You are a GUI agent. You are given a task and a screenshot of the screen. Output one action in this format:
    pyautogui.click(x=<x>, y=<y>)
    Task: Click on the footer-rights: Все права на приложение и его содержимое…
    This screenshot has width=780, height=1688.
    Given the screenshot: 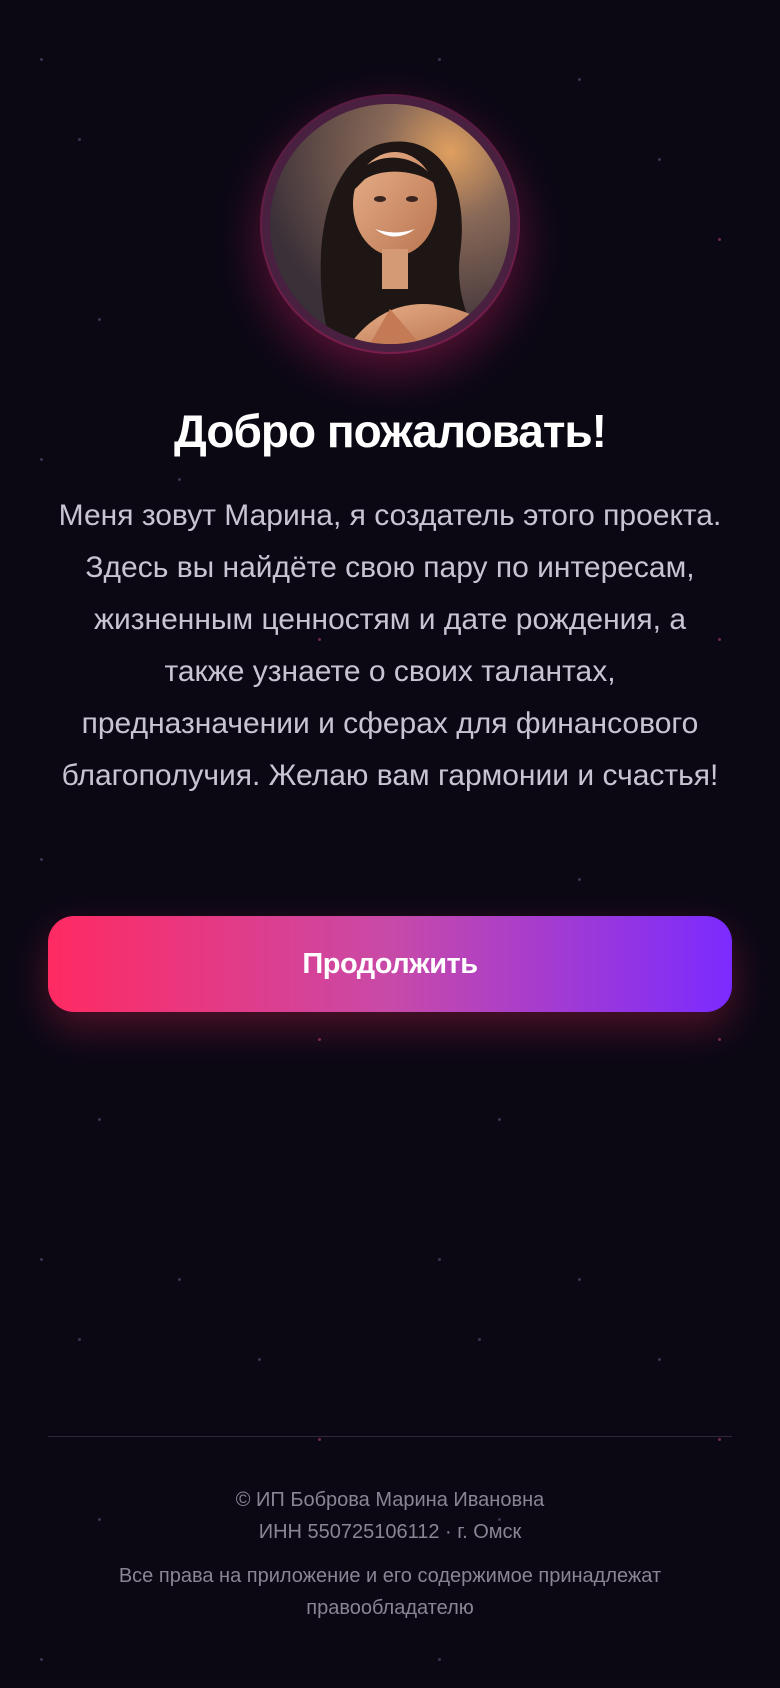 What is the action you would take?
    pyautogui.click(x=390, y=1592)
    